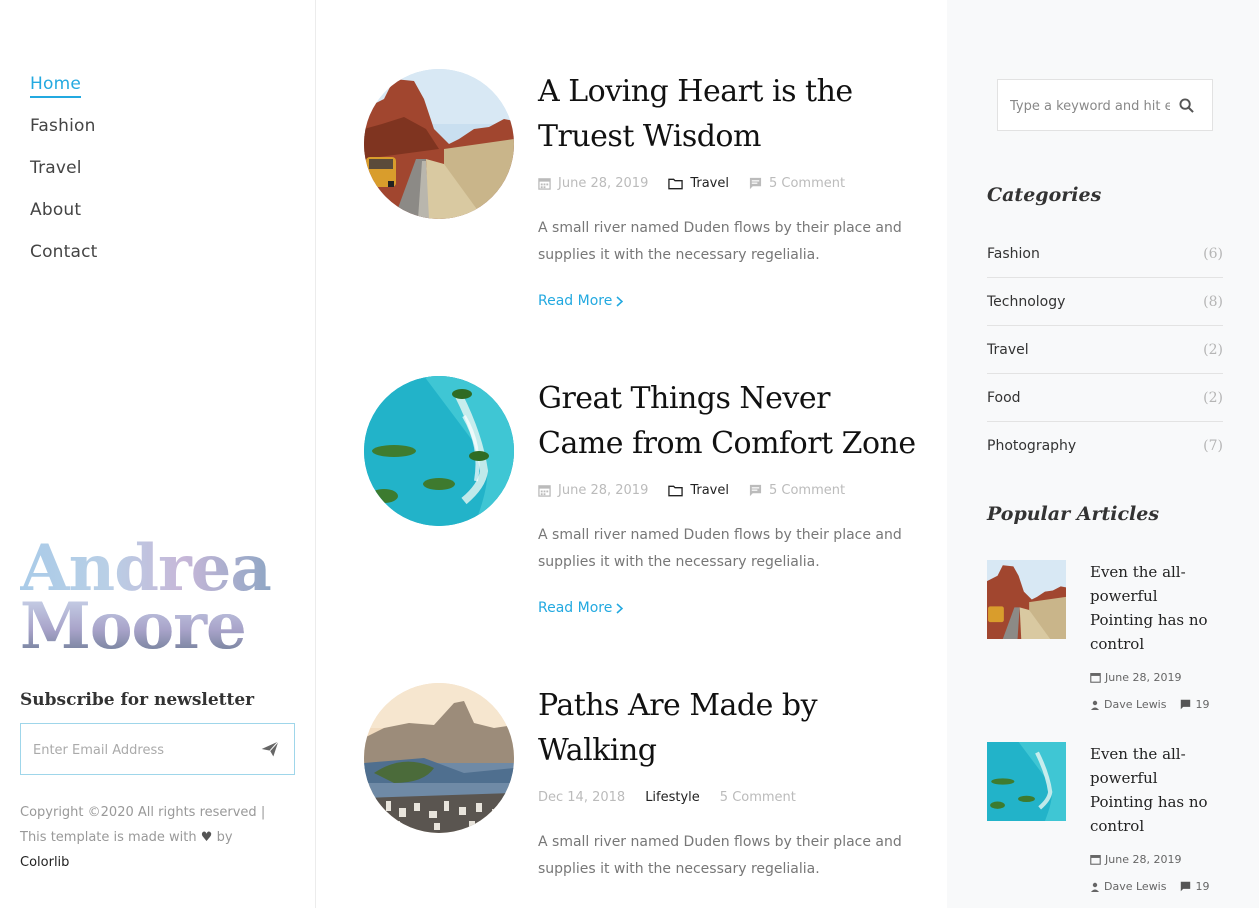 The width and height of the screenshot is (1259, 908). I want to click on nav-item-label: Fashion, so click(63, 126).